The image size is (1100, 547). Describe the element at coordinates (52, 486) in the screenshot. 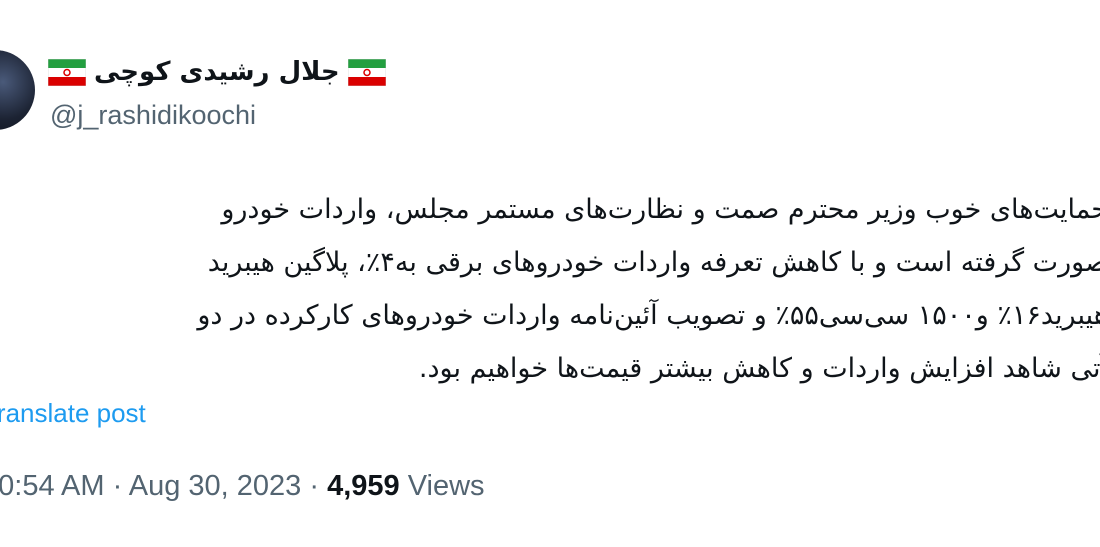

I see `tweet-time: 10:54 AM` at that location.